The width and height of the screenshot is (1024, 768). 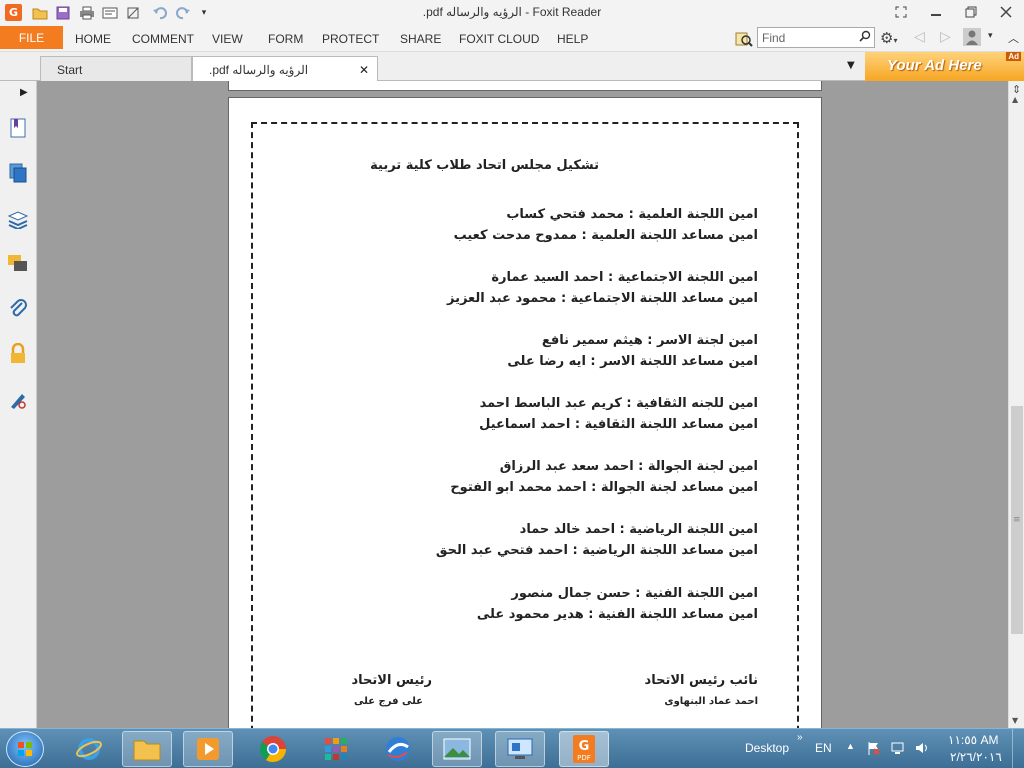 I want to click on vice-president-name: احمد عماد البنهاوى, so click(x=711, y=701).